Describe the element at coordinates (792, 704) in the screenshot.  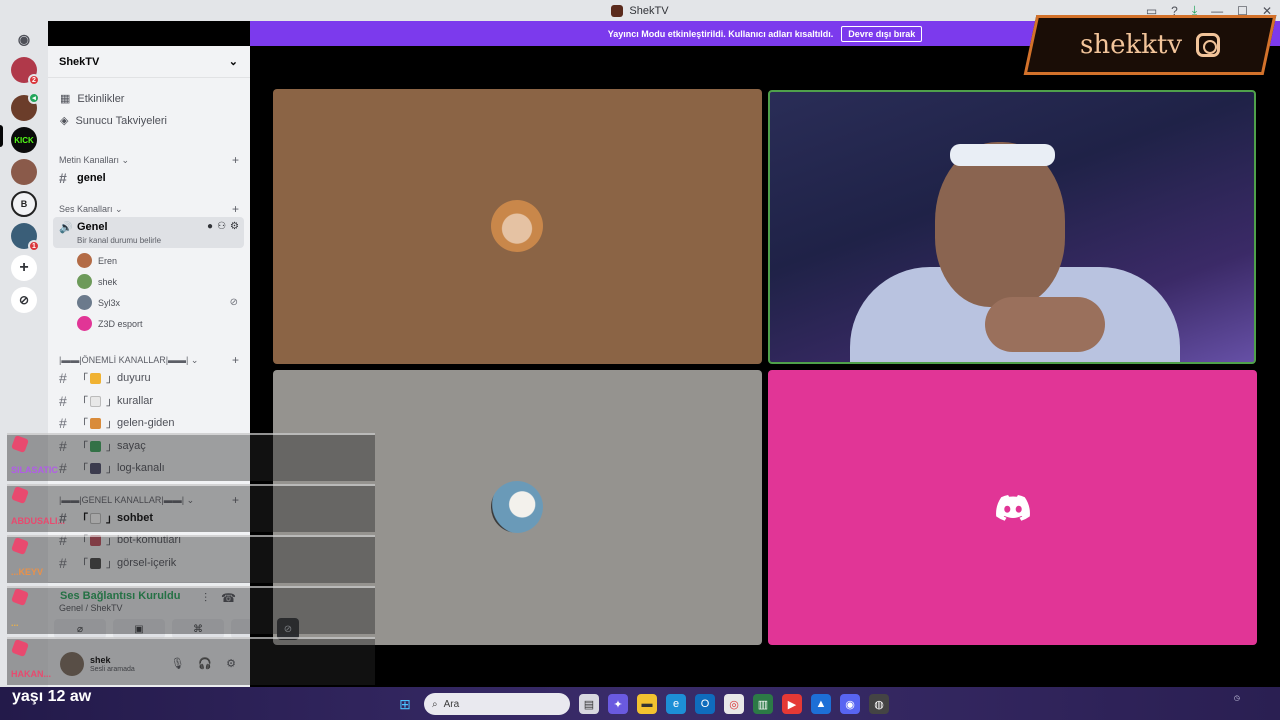
I see `media-player-icon: ▶` at that location.